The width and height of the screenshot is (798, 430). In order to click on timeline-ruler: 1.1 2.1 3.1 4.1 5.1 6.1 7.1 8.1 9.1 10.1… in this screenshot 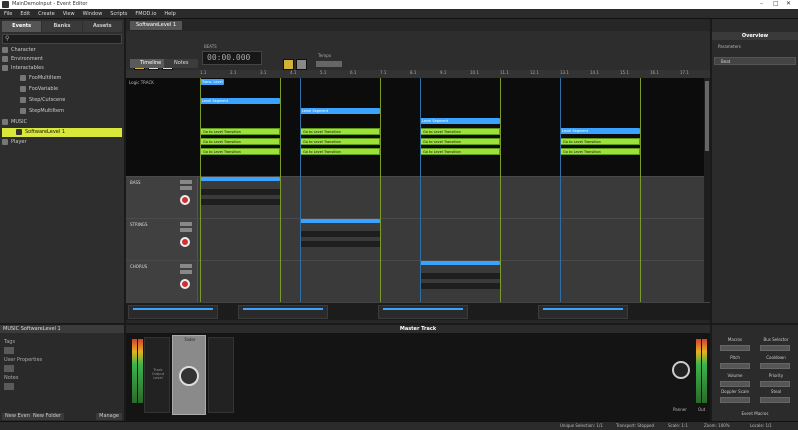, I will do `click(418, 74)`.